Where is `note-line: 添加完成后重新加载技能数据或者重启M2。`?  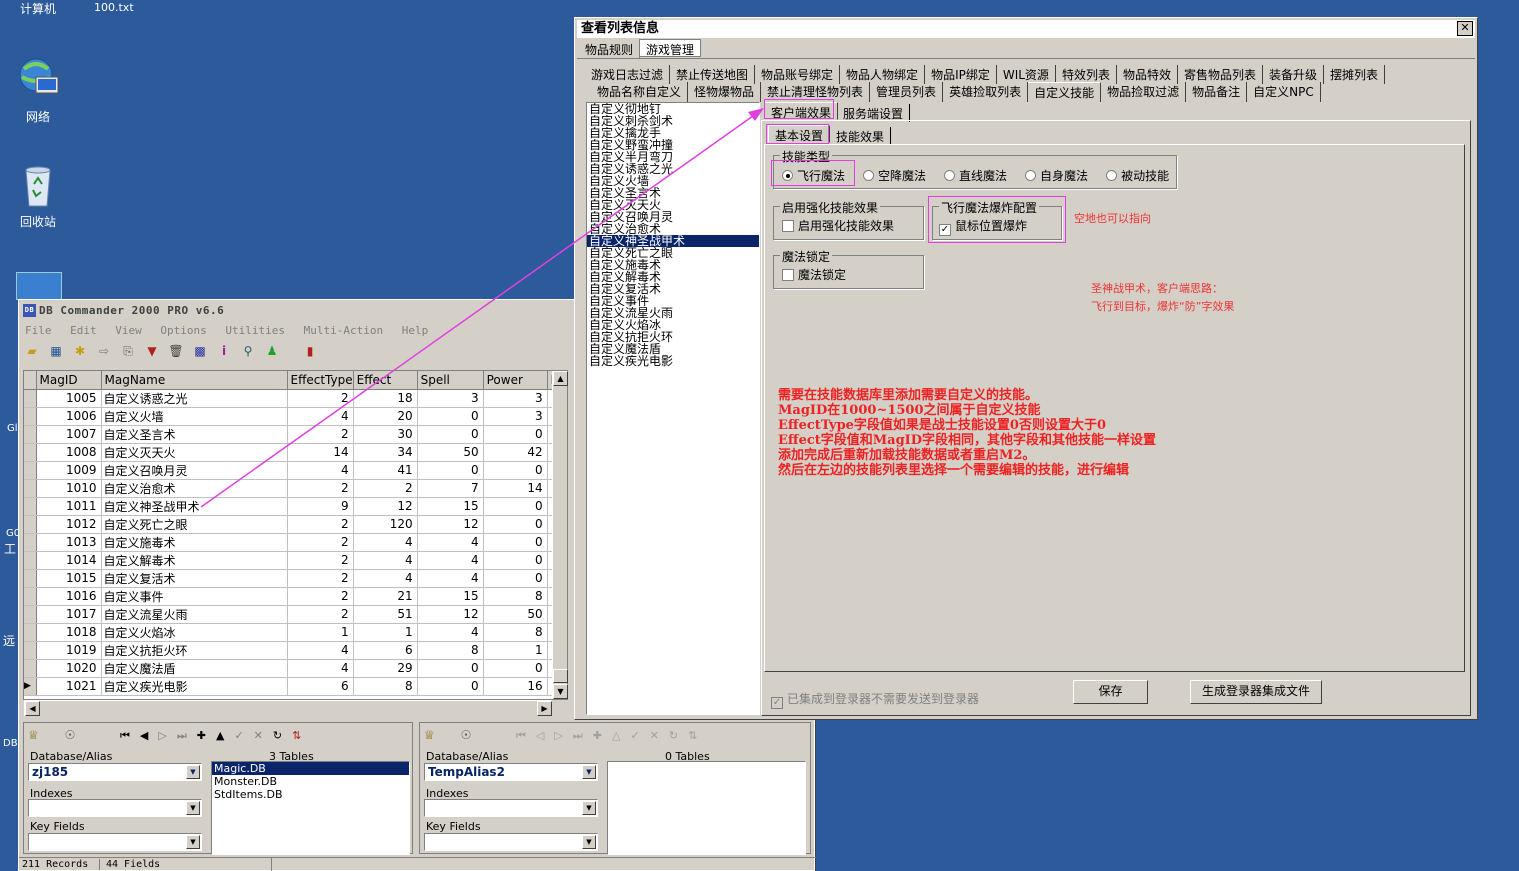 note-line: 添加完成后重新加载技能数据或者重启M2。 is located at coordinates (907, 455).